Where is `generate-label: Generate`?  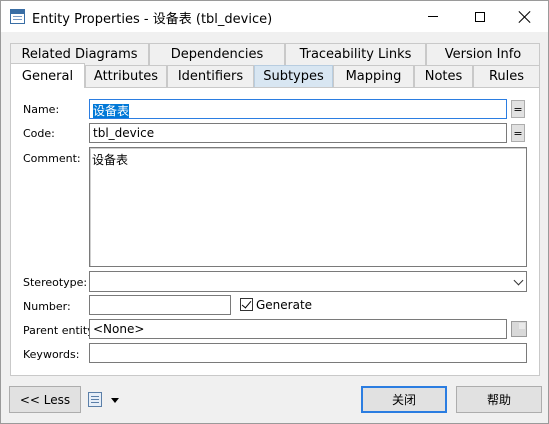
generate-label: Generate is located at coordinates (284, 305).